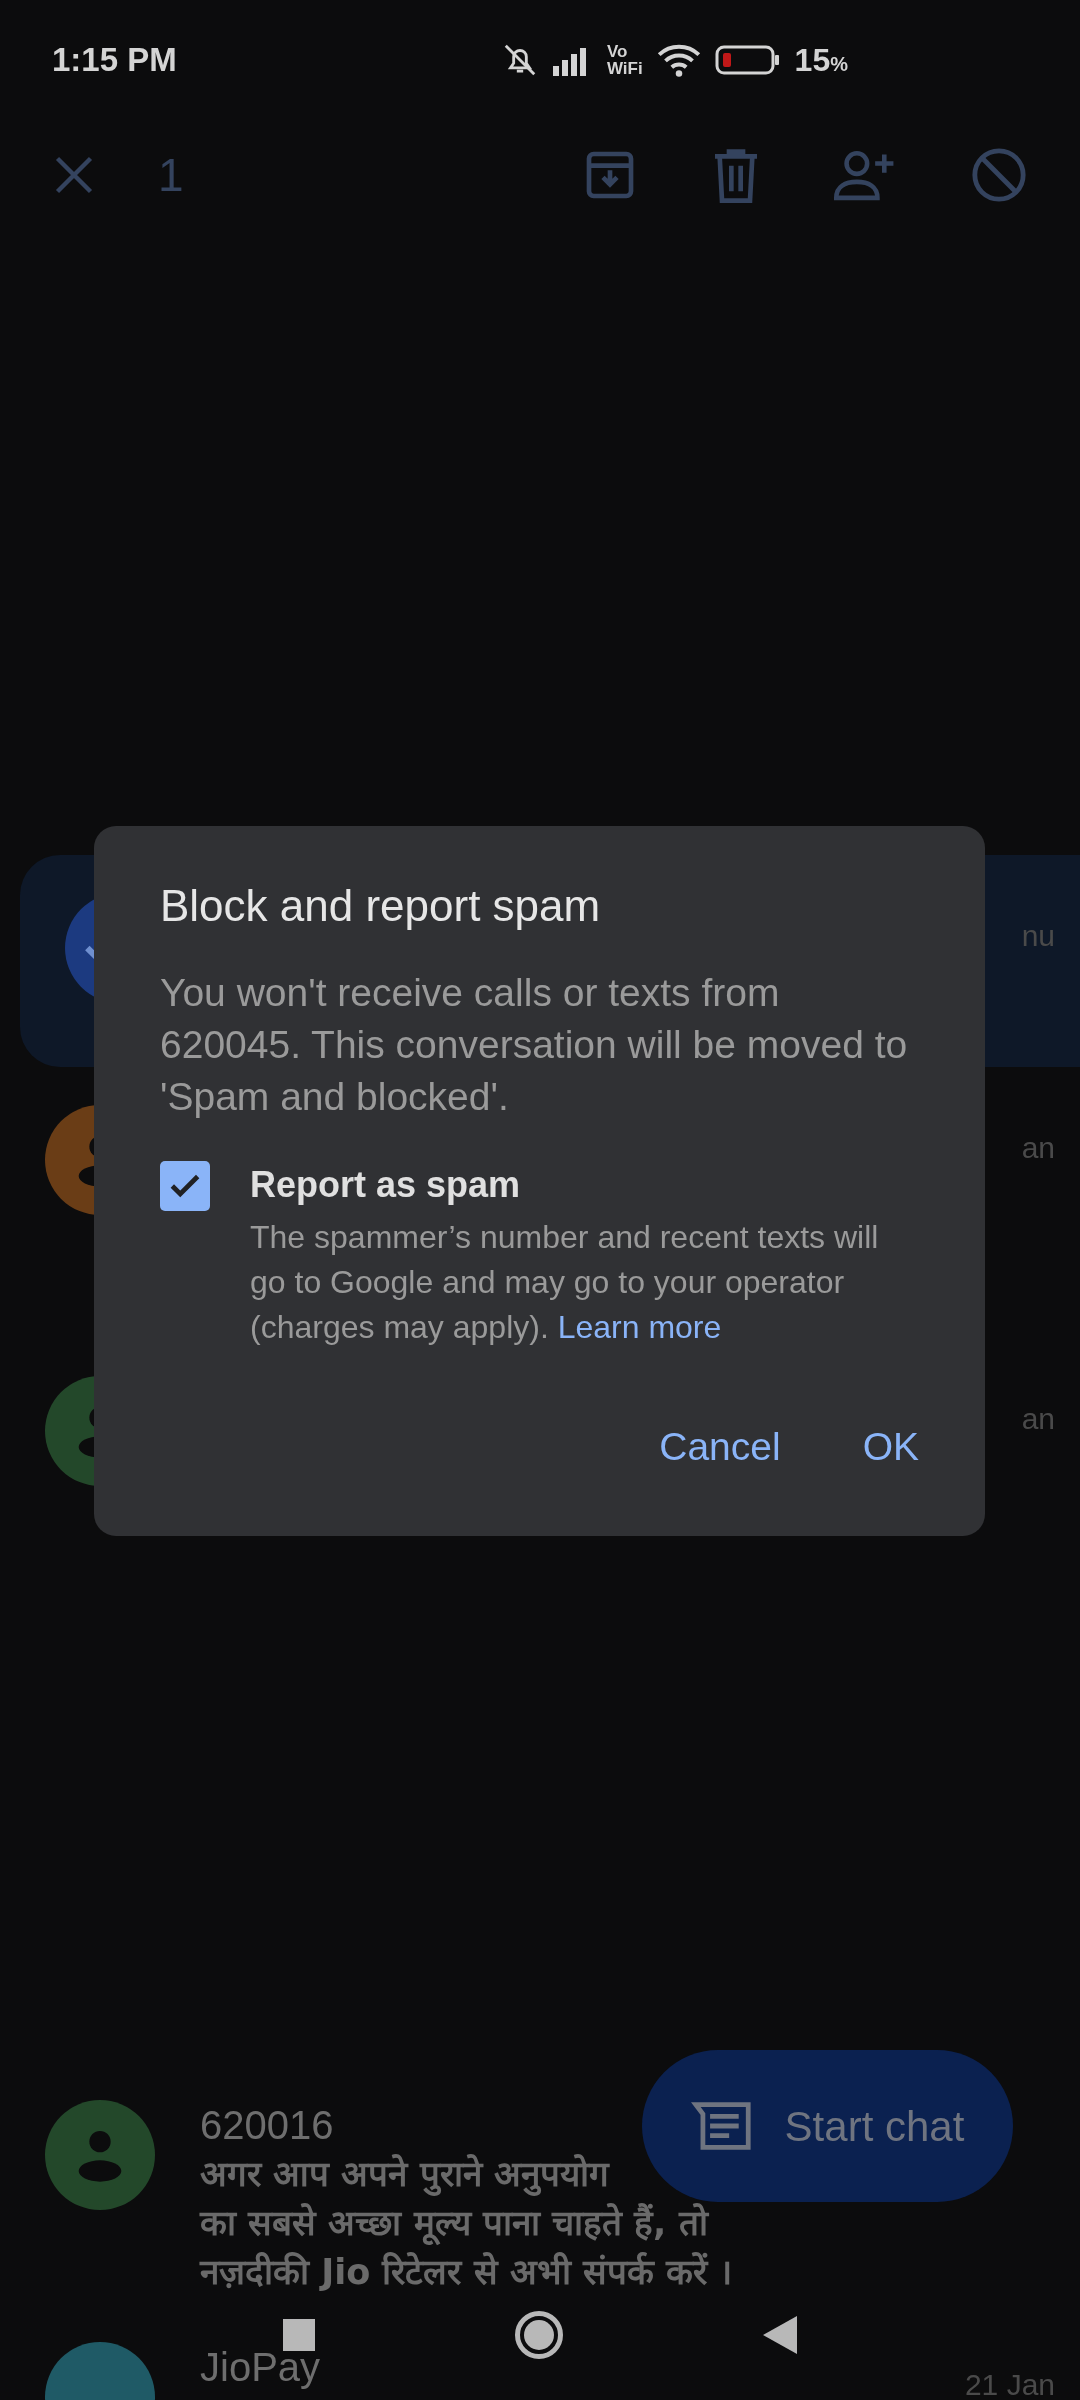 The height and width of the screenshot is (2400, 1080). I want to click on conversation-date: 21 Jan, so click(1009, 2383).